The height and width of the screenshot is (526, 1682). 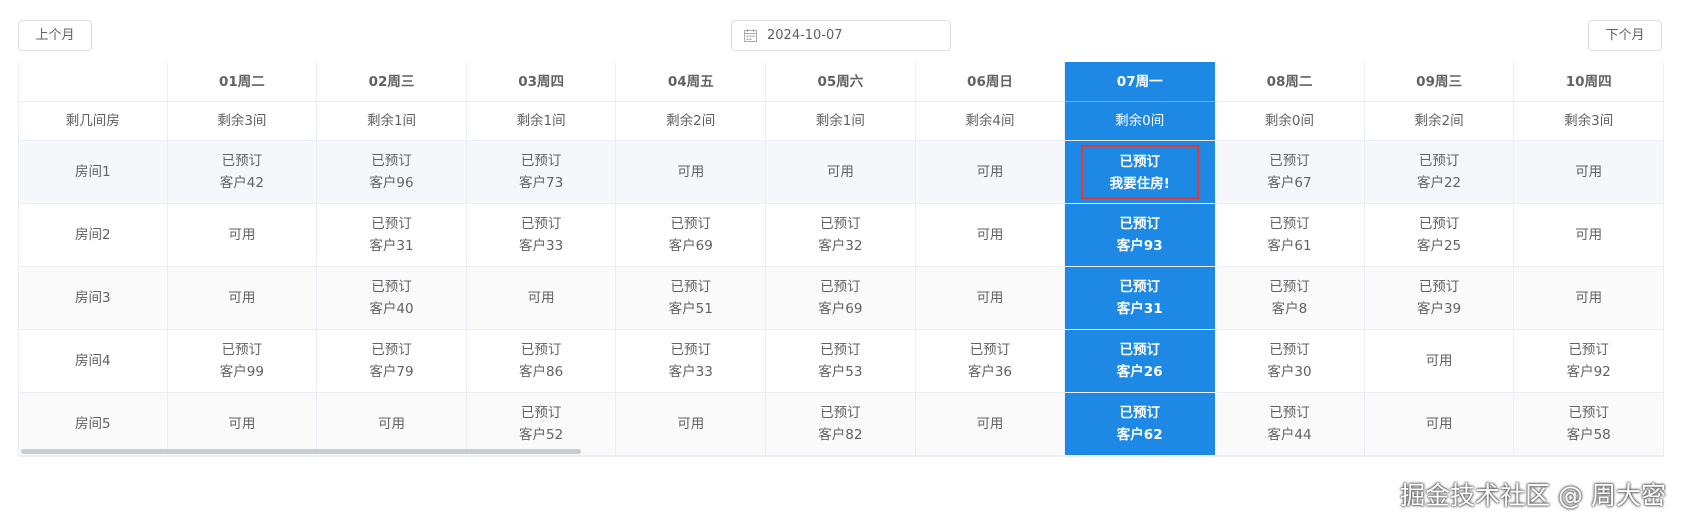 I want to click on booking-cell: 已预订 客户67, so click(x=1289, y=172).